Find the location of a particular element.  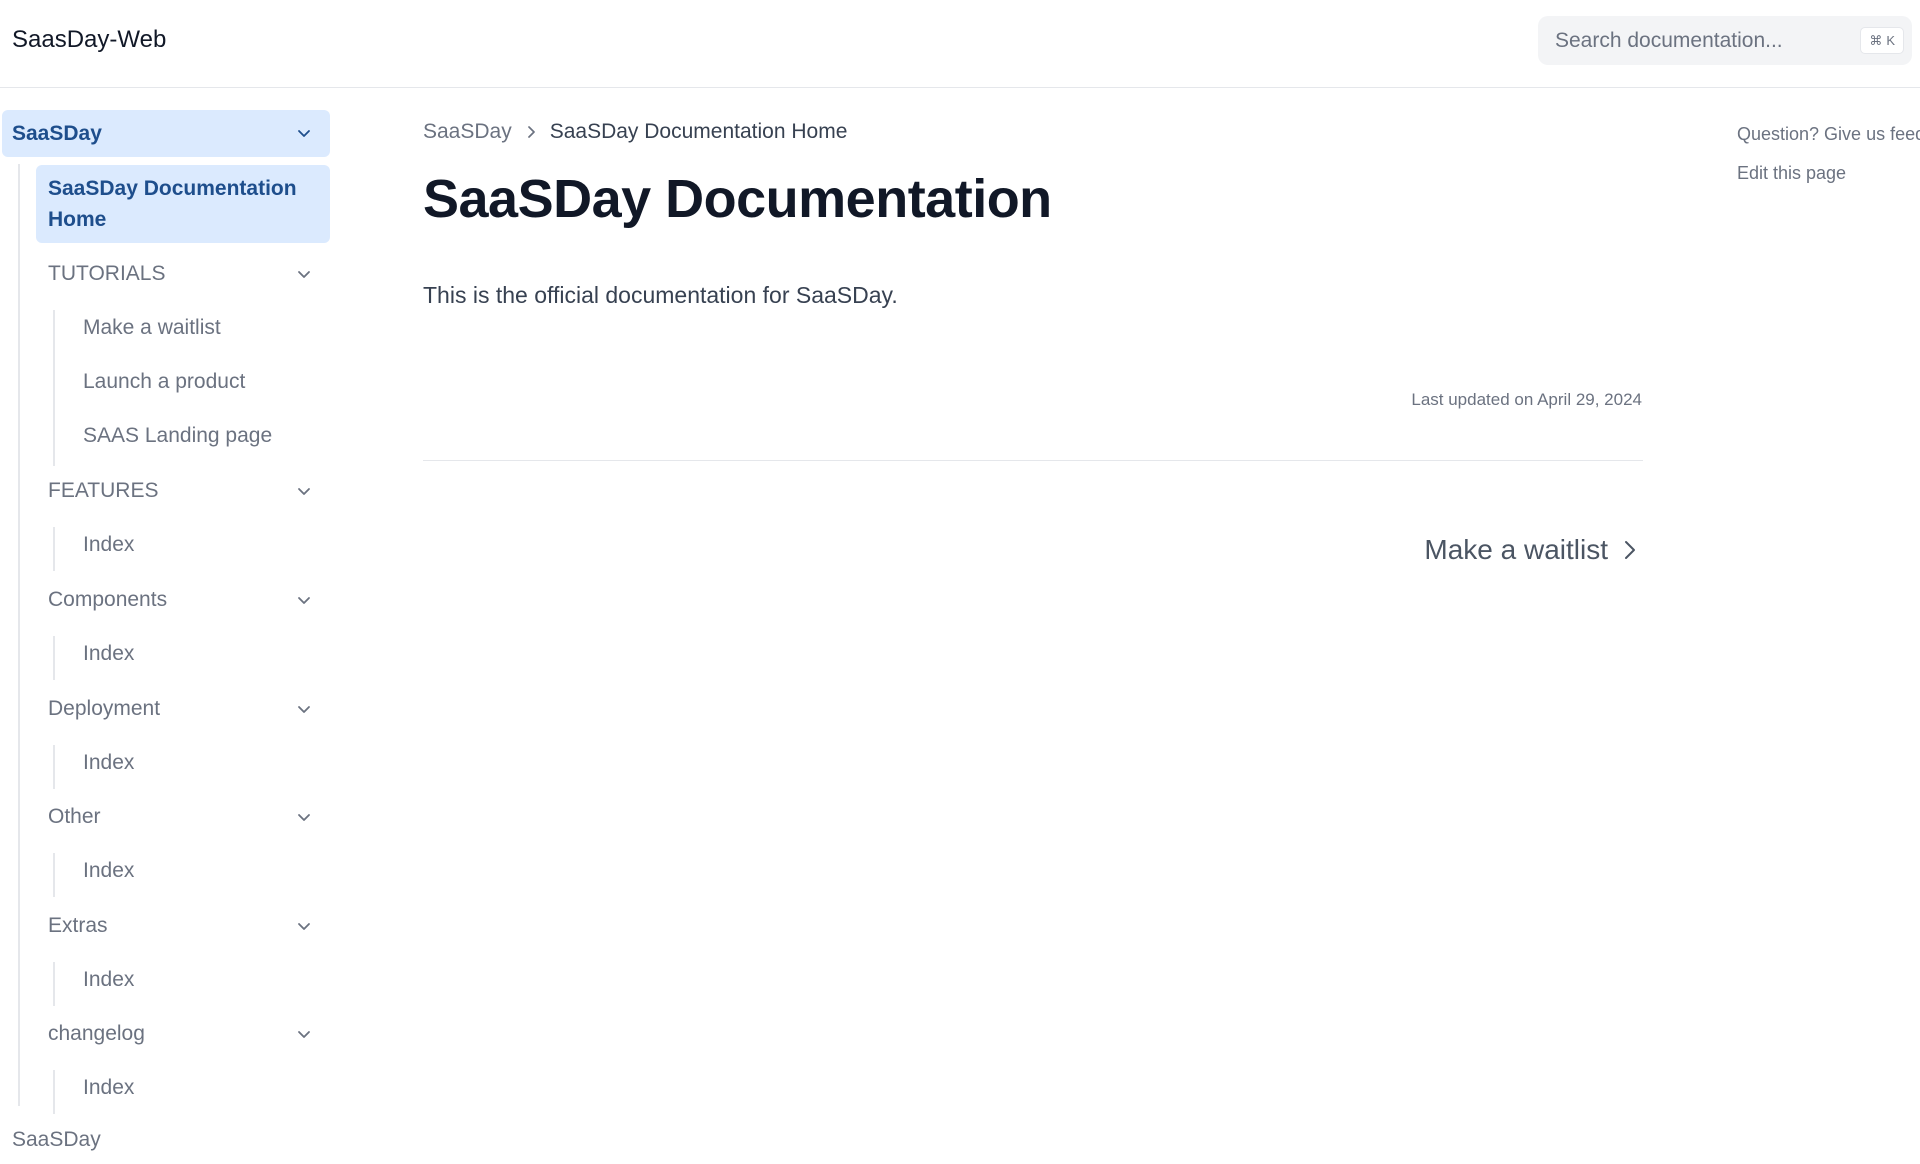

sidebar-section-extras: Extras is located at coordinates (189, 926).